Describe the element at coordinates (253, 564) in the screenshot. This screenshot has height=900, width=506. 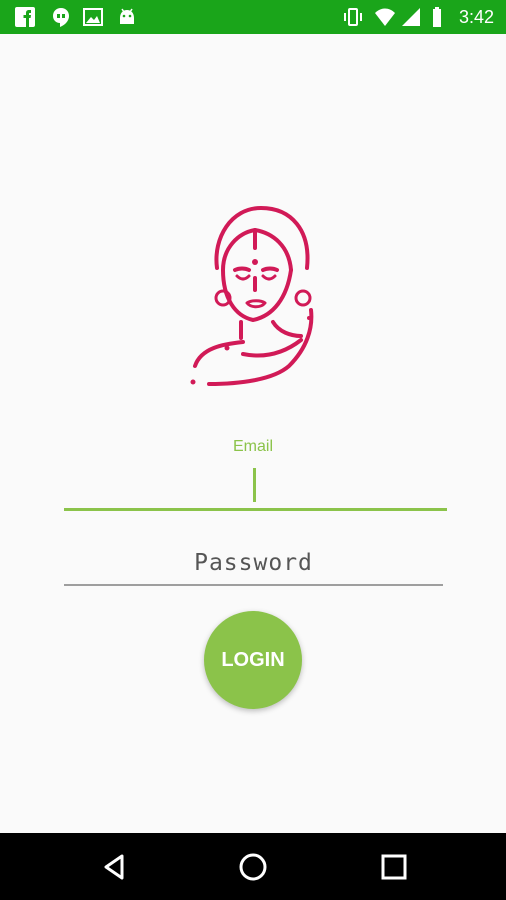
I see `password-field` at that location.